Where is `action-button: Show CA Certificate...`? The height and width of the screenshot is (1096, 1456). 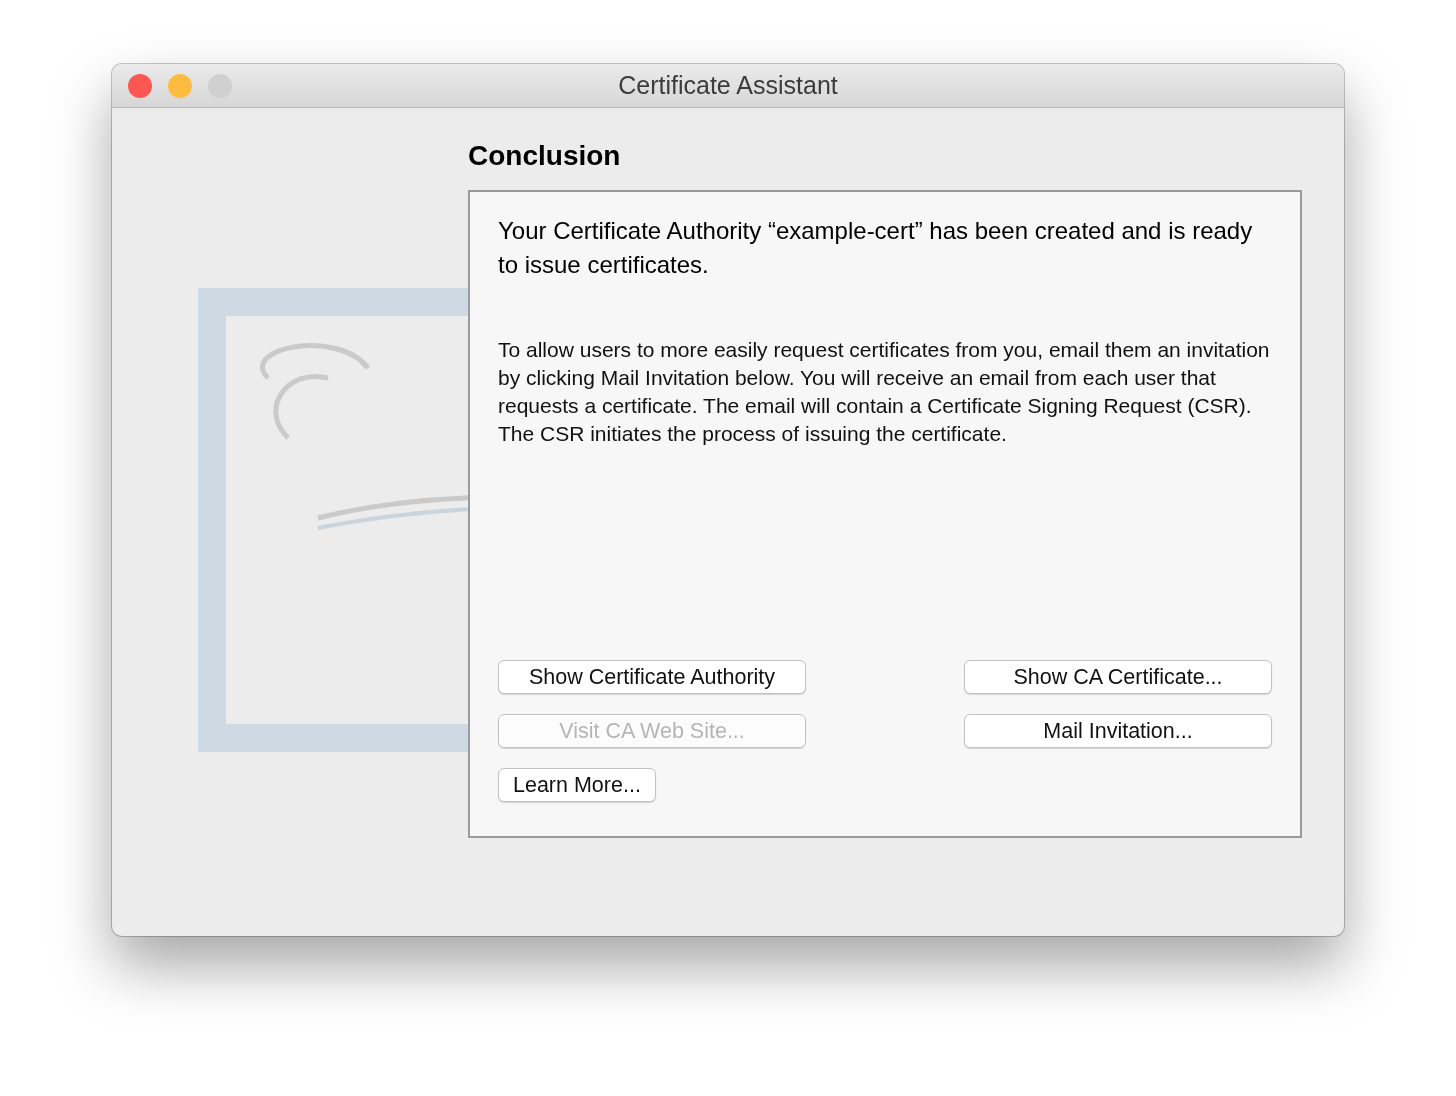 action-button: Show CA Certificate... is located at coordinates (1118, 677).